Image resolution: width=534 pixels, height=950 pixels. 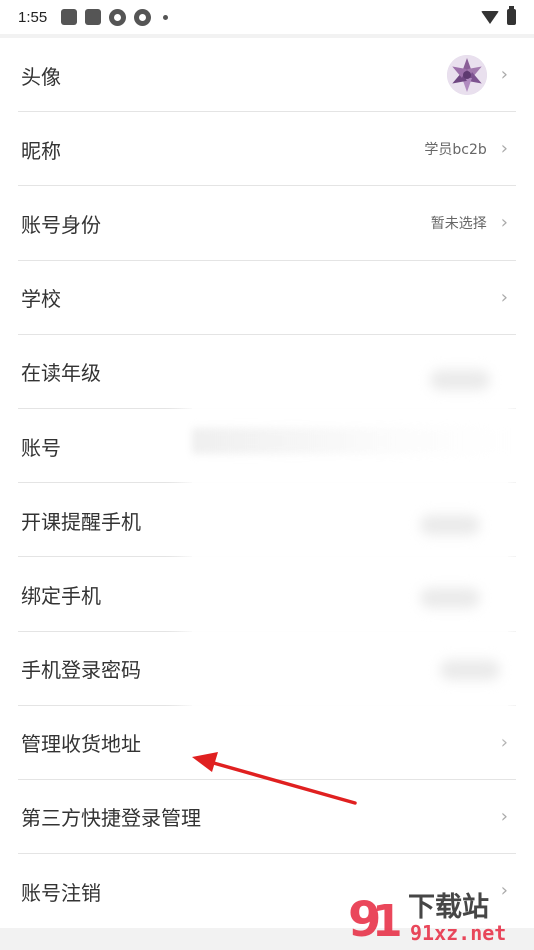 I want to click on status-right, so click(x=498, y=15).